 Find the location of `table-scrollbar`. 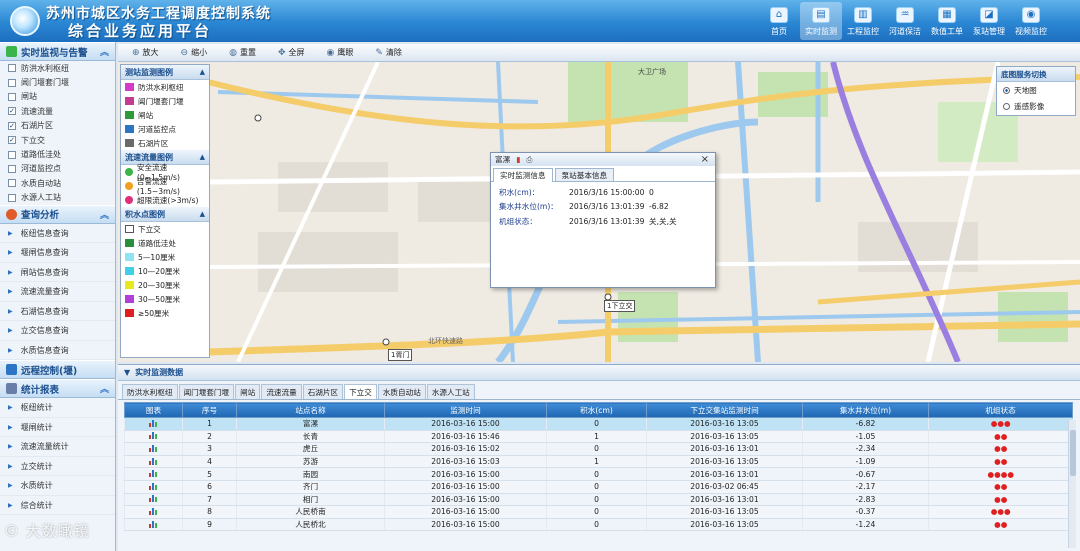

table-scrollbar is located at coordinates (1072, 484).